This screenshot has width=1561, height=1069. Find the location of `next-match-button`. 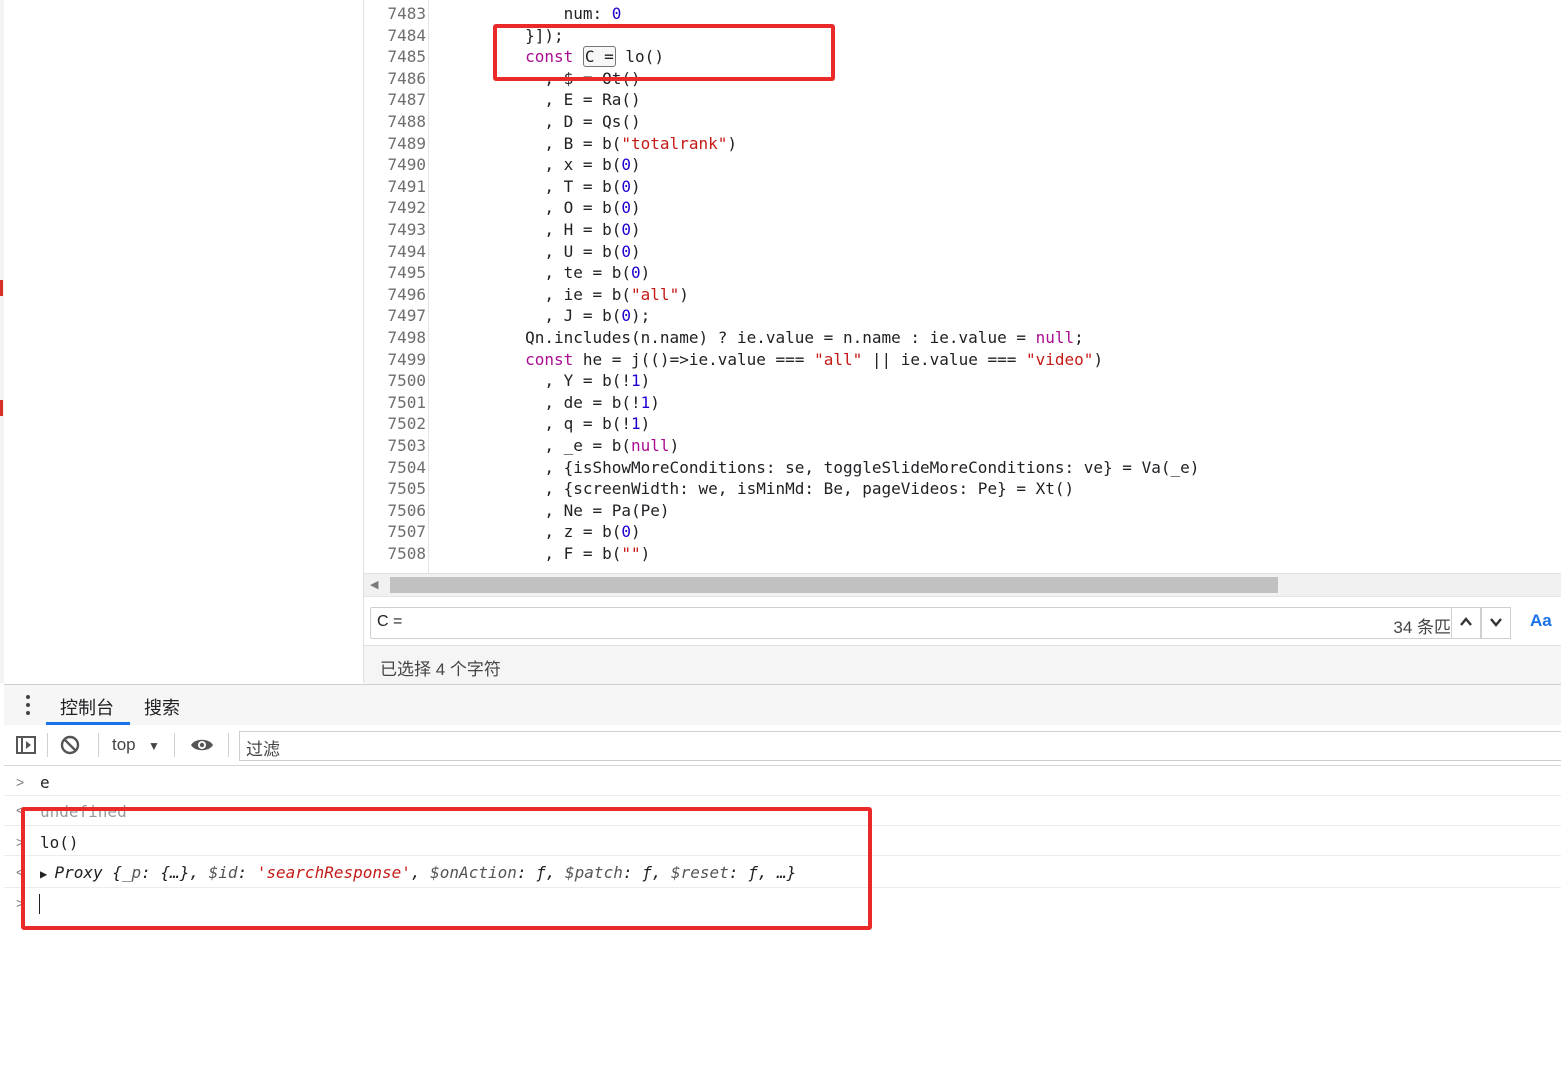

next-match-button is located at coordinates (1496, 623).